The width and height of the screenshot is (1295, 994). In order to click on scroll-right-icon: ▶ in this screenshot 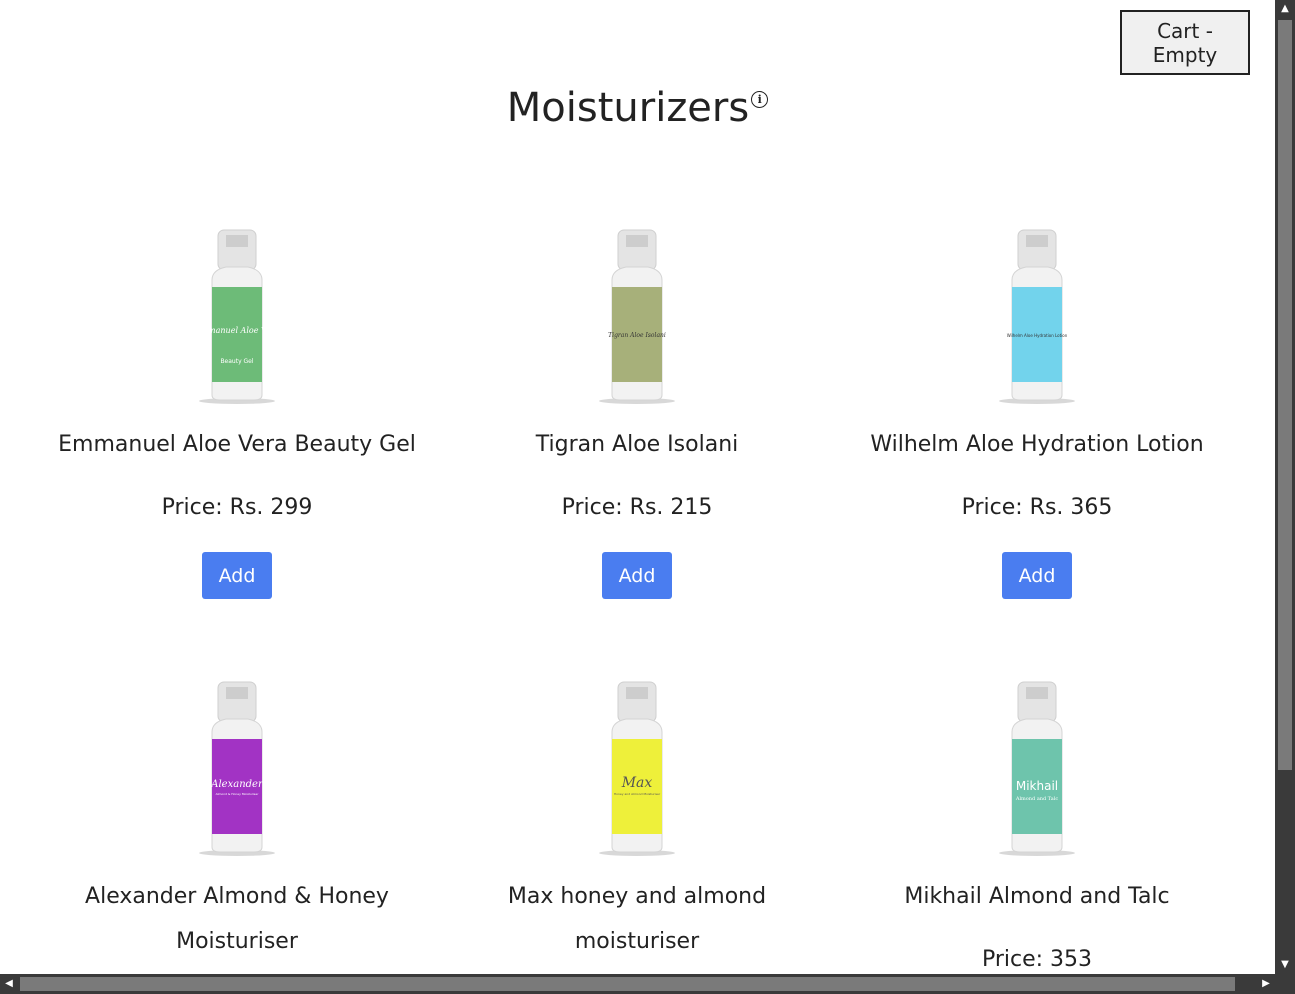, I will do `click(1266, 984)`.